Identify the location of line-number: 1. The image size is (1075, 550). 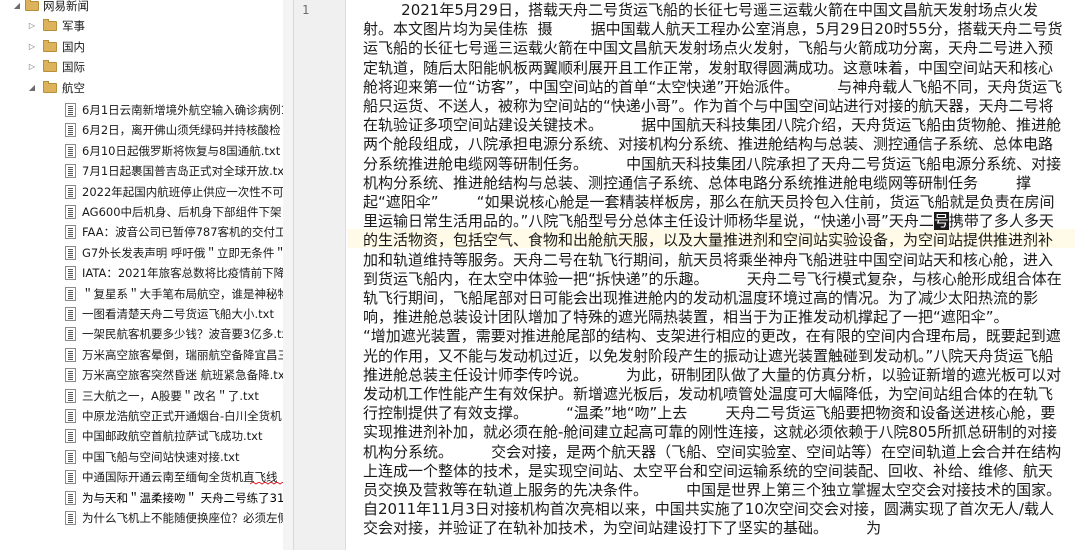
(306, 10).